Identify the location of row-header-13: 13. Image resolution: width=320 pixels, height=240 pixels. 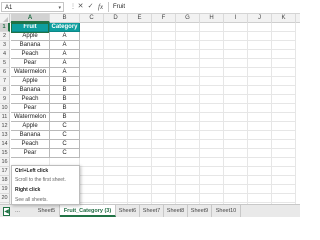
(5, 135).